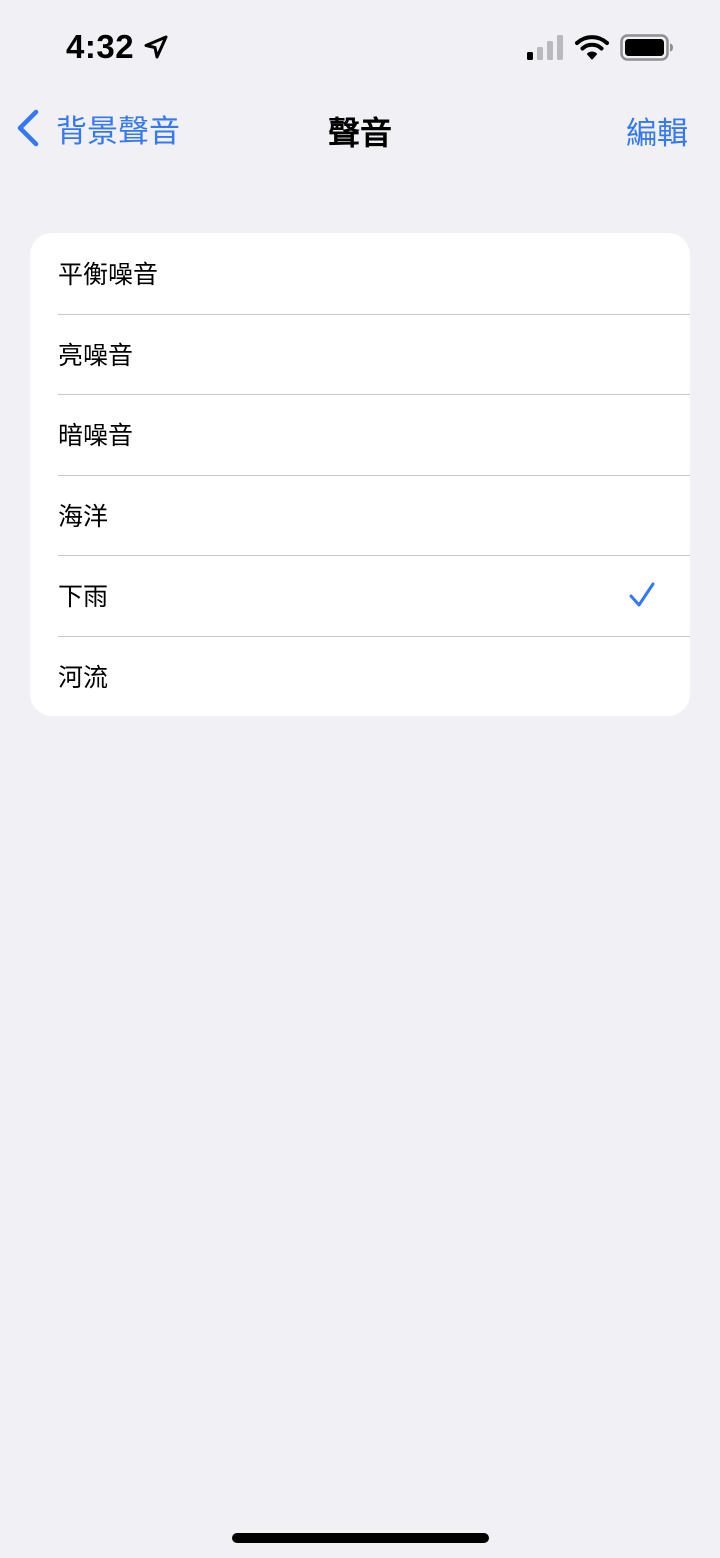  Describe the element at coordinates (100, 46) in the screenshot. I see `status-time: 4:32` at that location.